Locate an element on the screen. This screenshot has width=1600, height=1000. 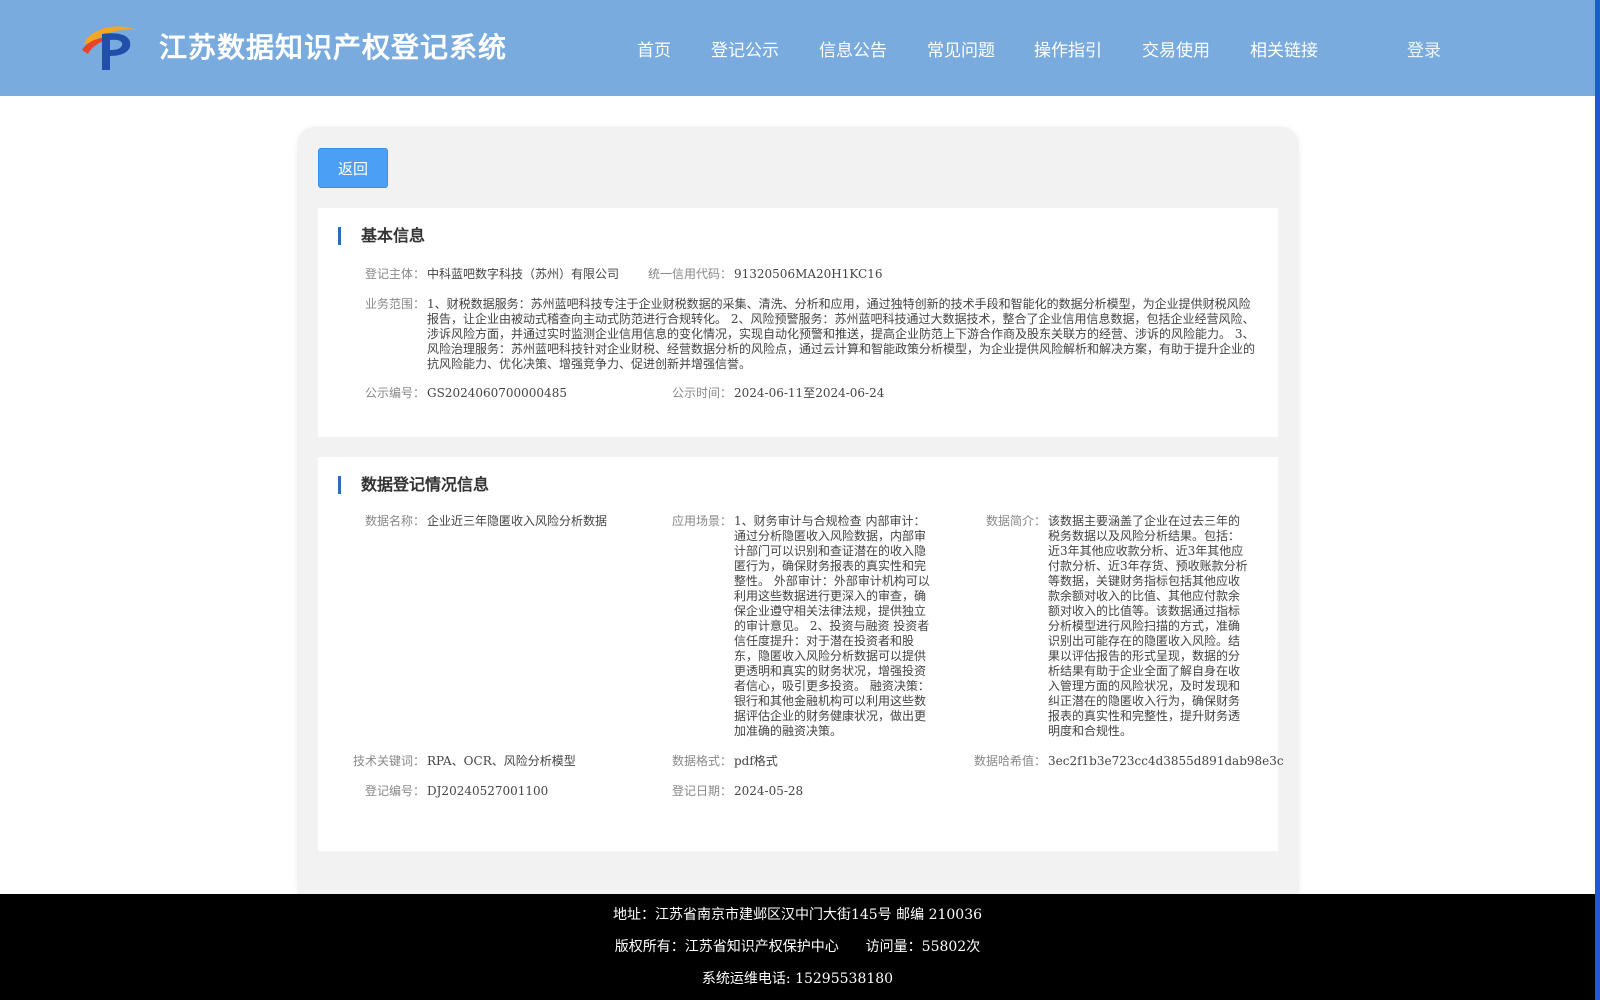
footer-address: 地址：江苏省南京市建邺区汉中门大街145号 邮编 210036 is located at coordinates (797, 915).